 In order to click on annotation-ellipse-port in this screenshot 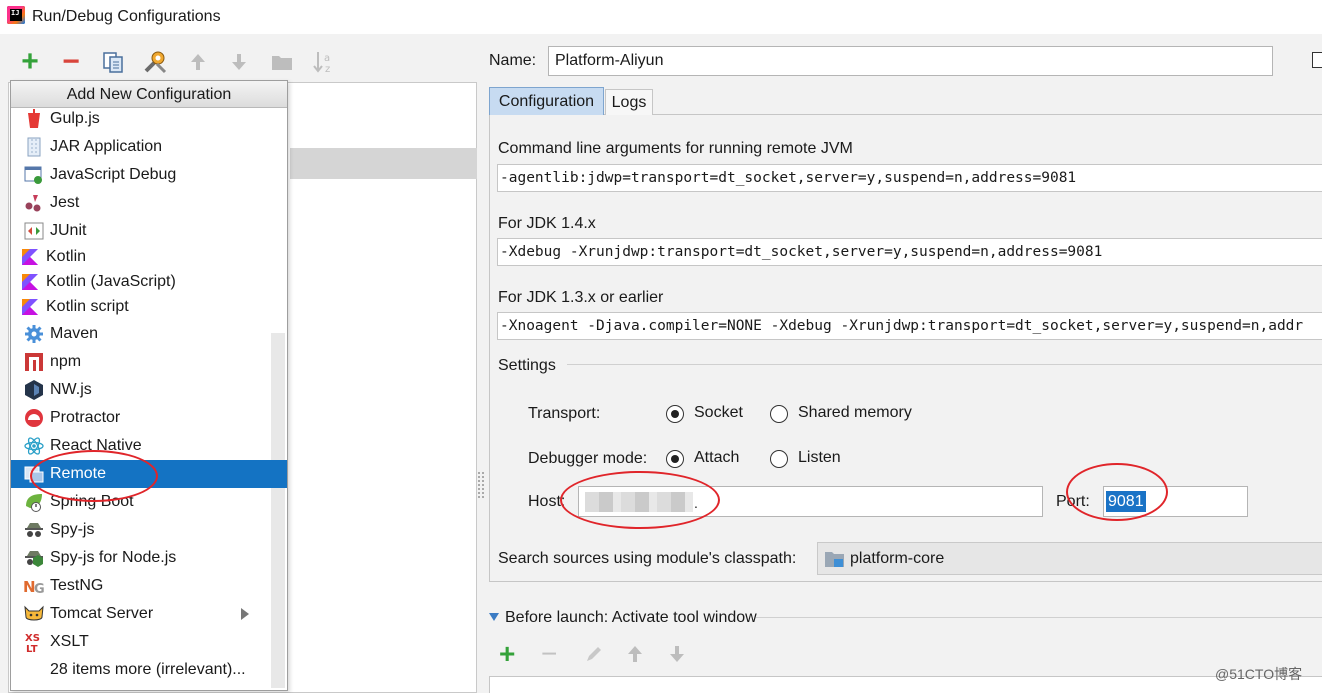, I will do `click(1117, 492)`.